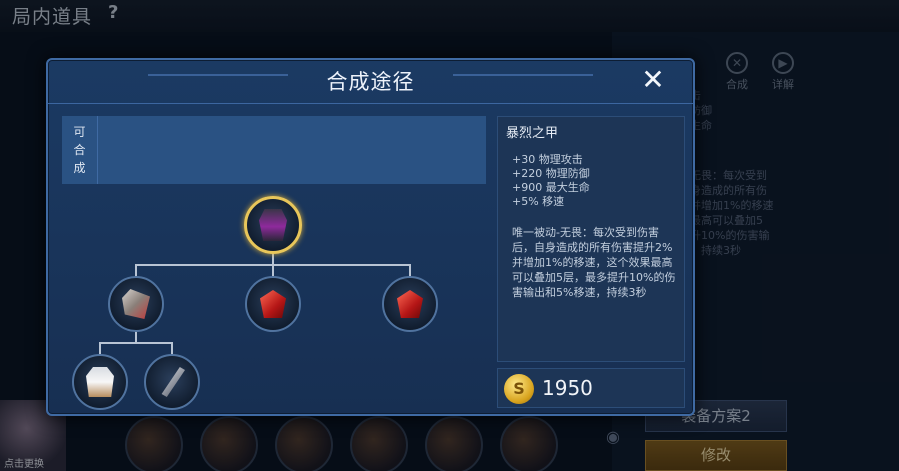 The image size is (899, 471). I want to click on close-icon: ✕, so click(653, 81).